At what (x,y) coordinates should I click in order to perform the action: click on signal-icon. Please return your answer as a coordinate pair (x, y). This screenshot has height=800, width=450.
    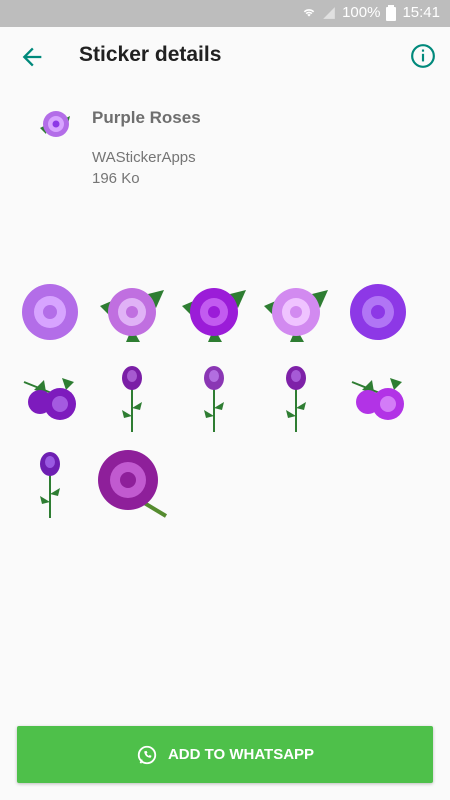
    Looking at the image, I should click on (329, 12).